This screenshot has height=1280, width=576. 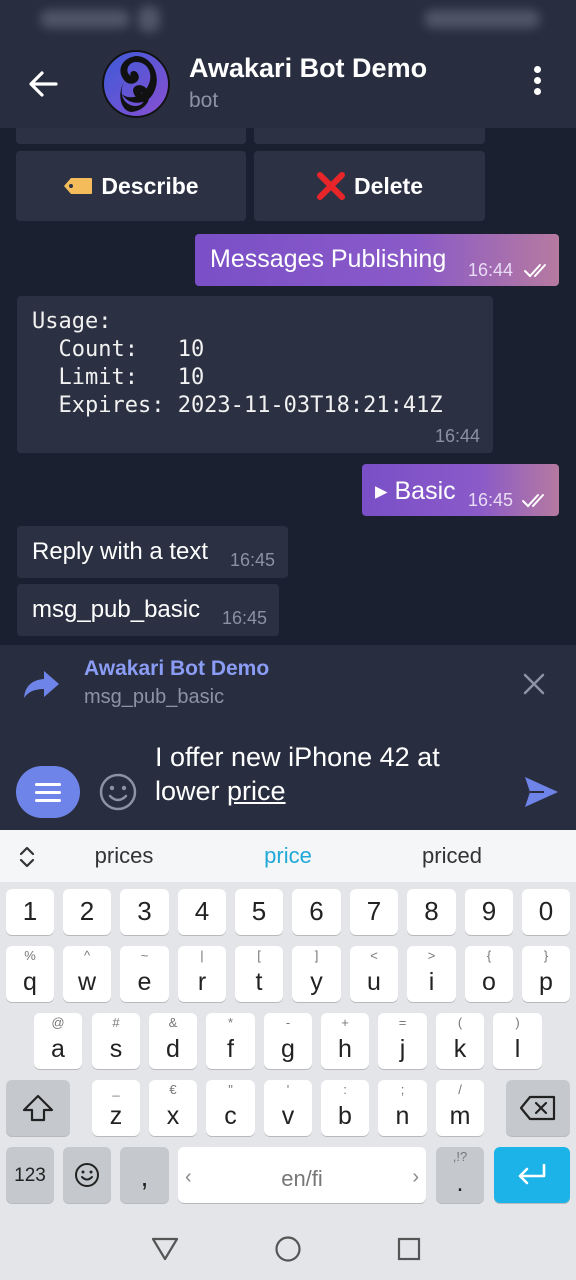 I want to click on key-m: / m, so click(x=460, y=1108).